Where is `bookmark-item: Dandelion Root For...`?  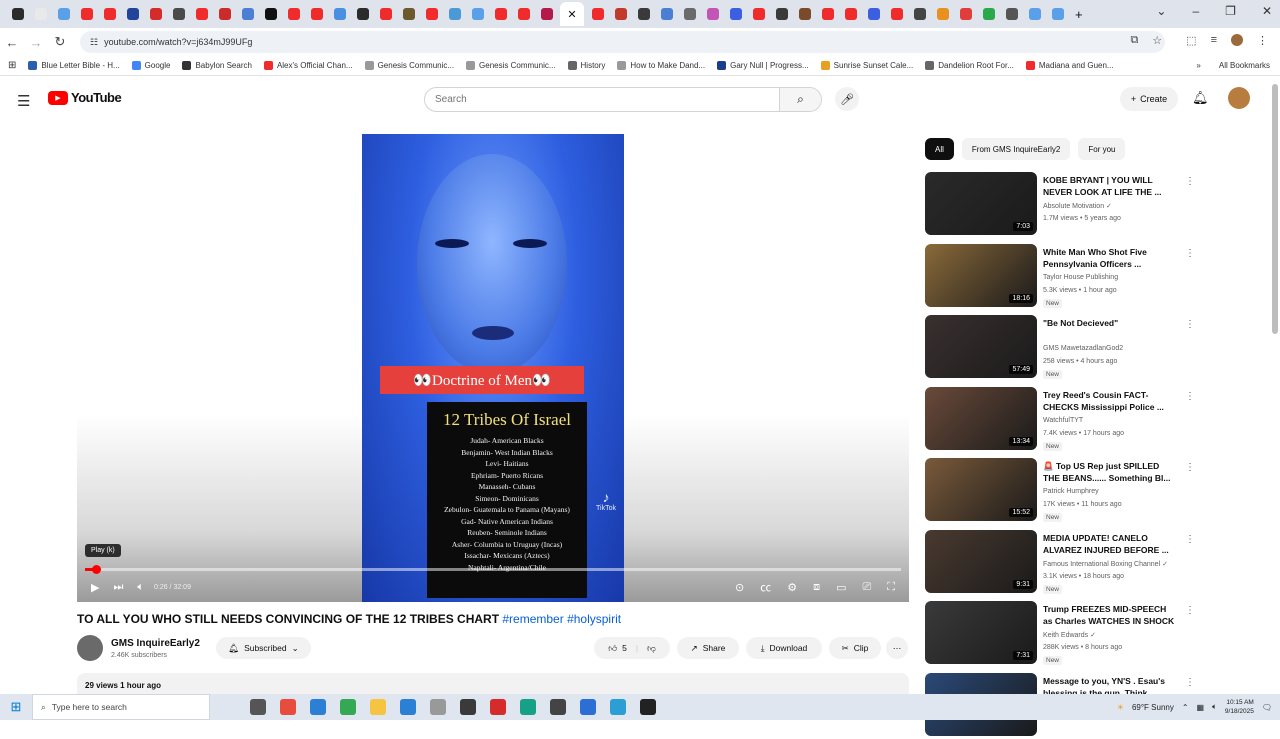 bookmark-item: Dandelion Root For... is located at coordinates (969, 65).